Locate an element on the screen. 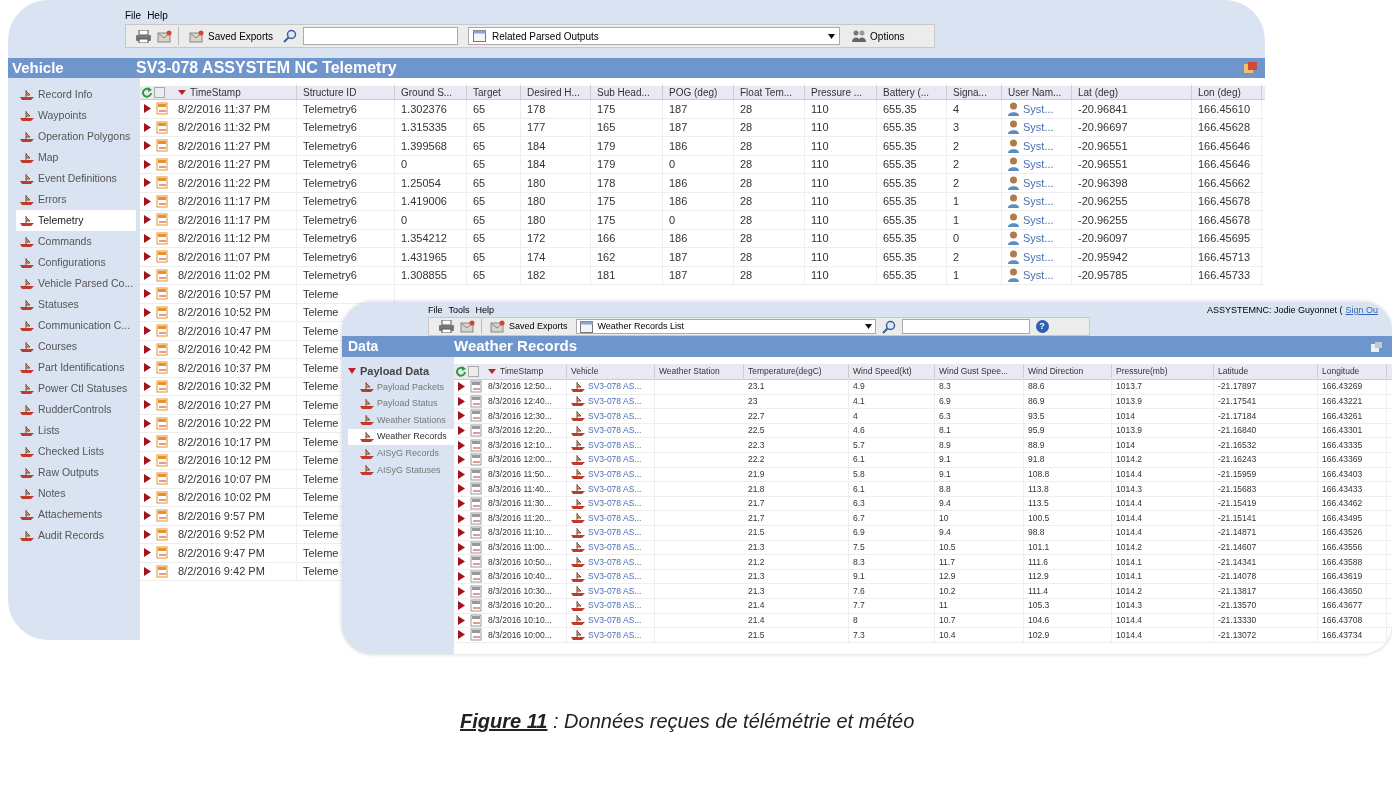 The image size is (1392, 798). column-header: Longitude is located at coordinates (1341, 371).